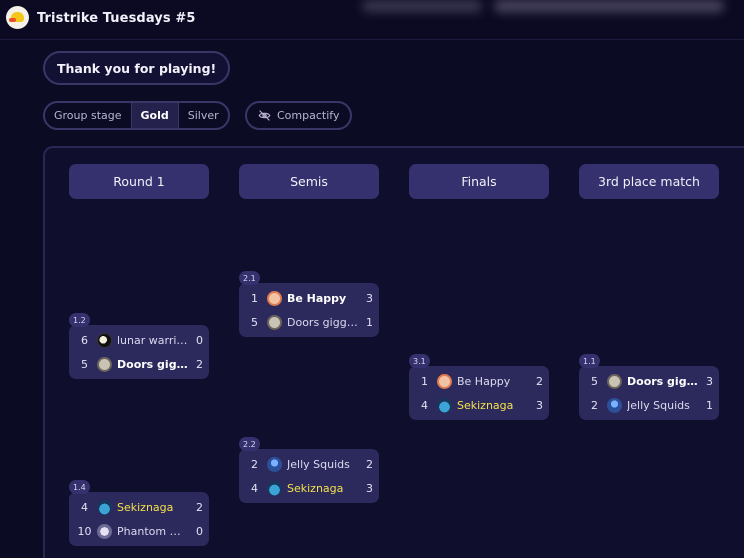 The width and height of the screenshot is (744, 558). I want to click on tab-group-stage: Group stage, so click(88, 115).